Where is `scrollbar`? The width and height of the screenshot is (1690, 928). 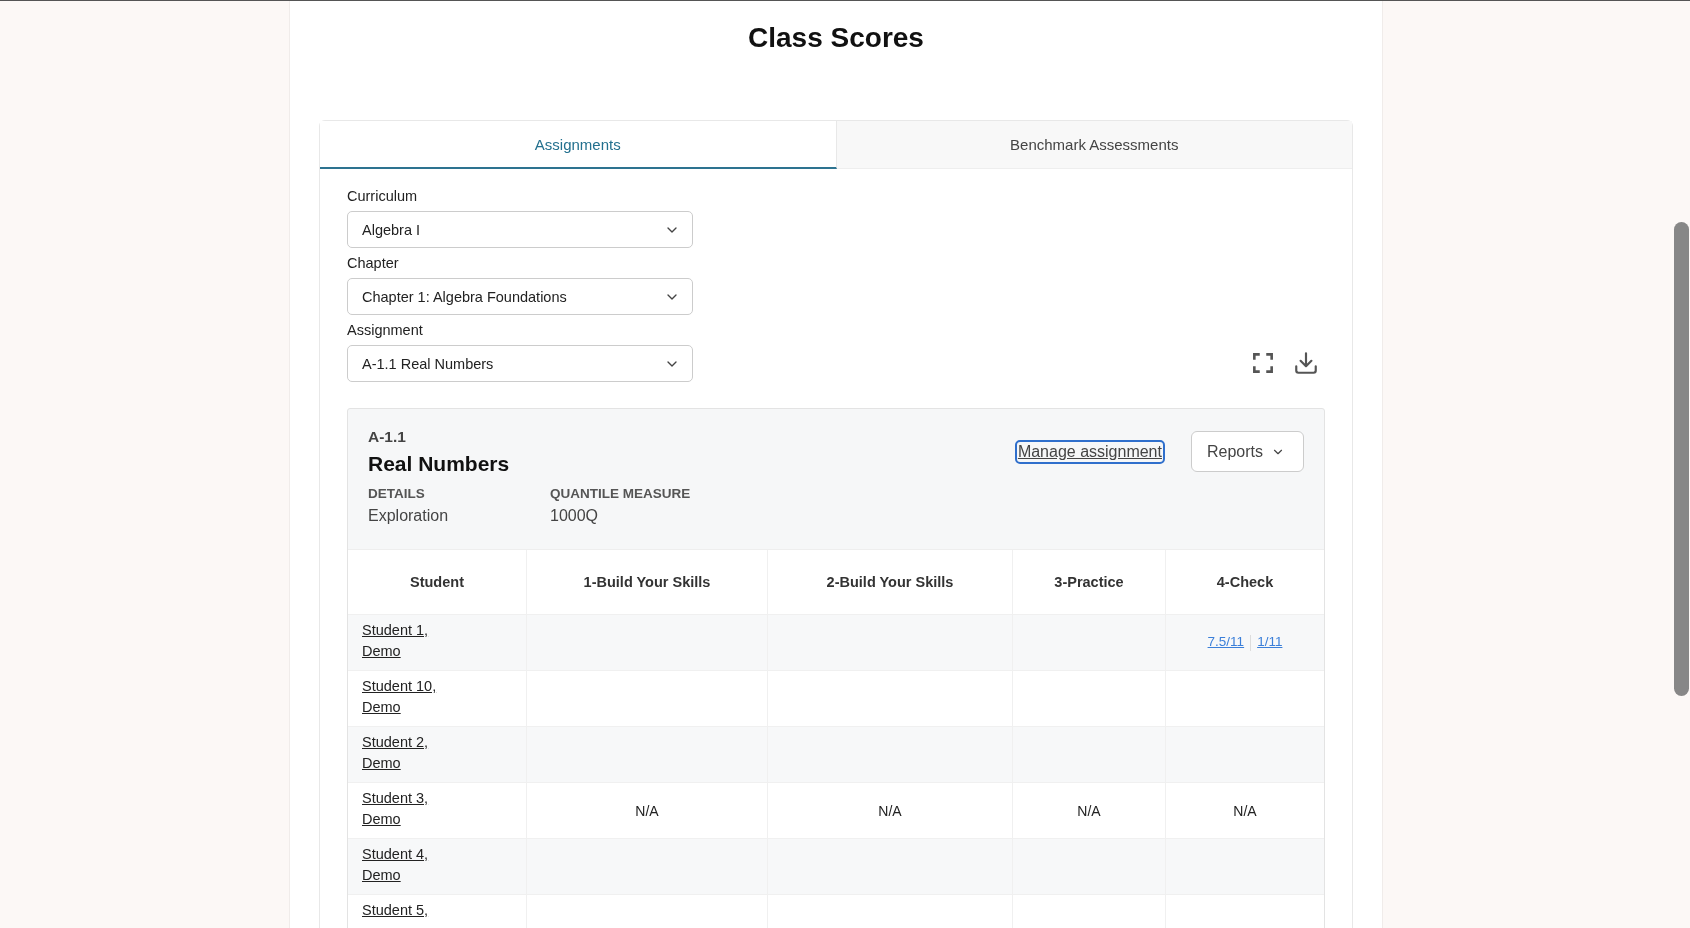
scrollbar is located at coordinates (1681, 459).